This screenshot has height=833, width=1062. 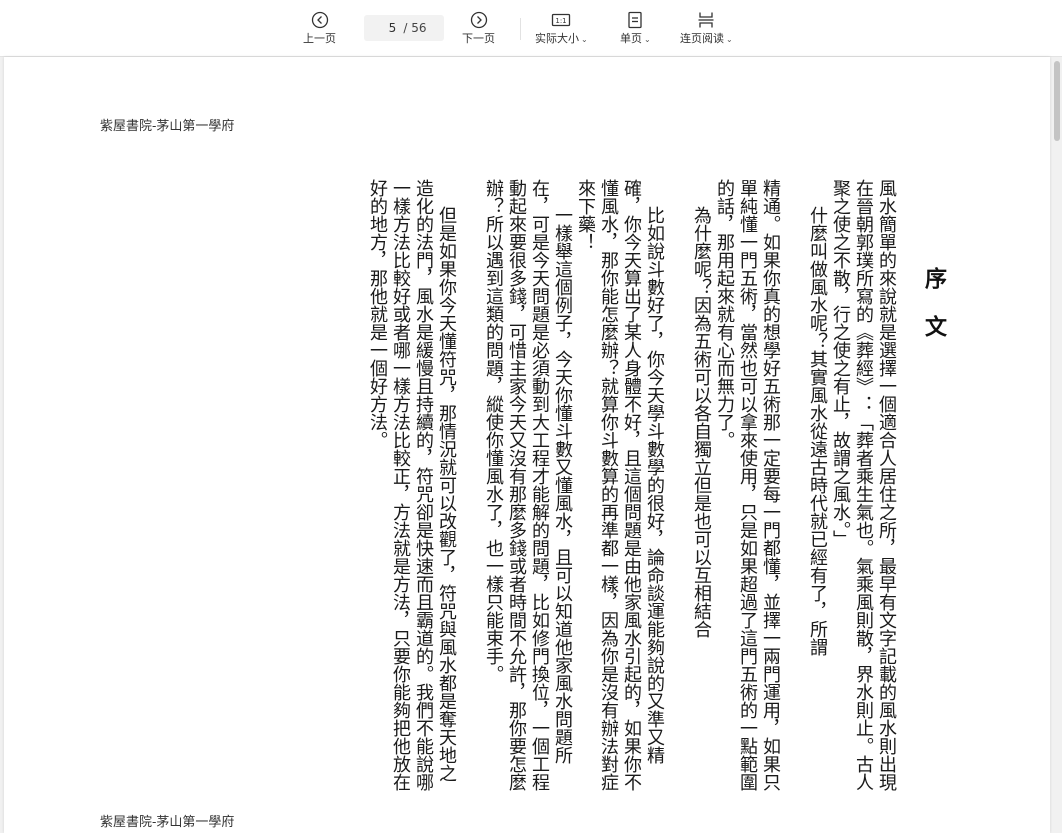 What do you see at coordinates (392, 28) in the screenshot?
I see `current-page-input` at bounding box center [392, 28].